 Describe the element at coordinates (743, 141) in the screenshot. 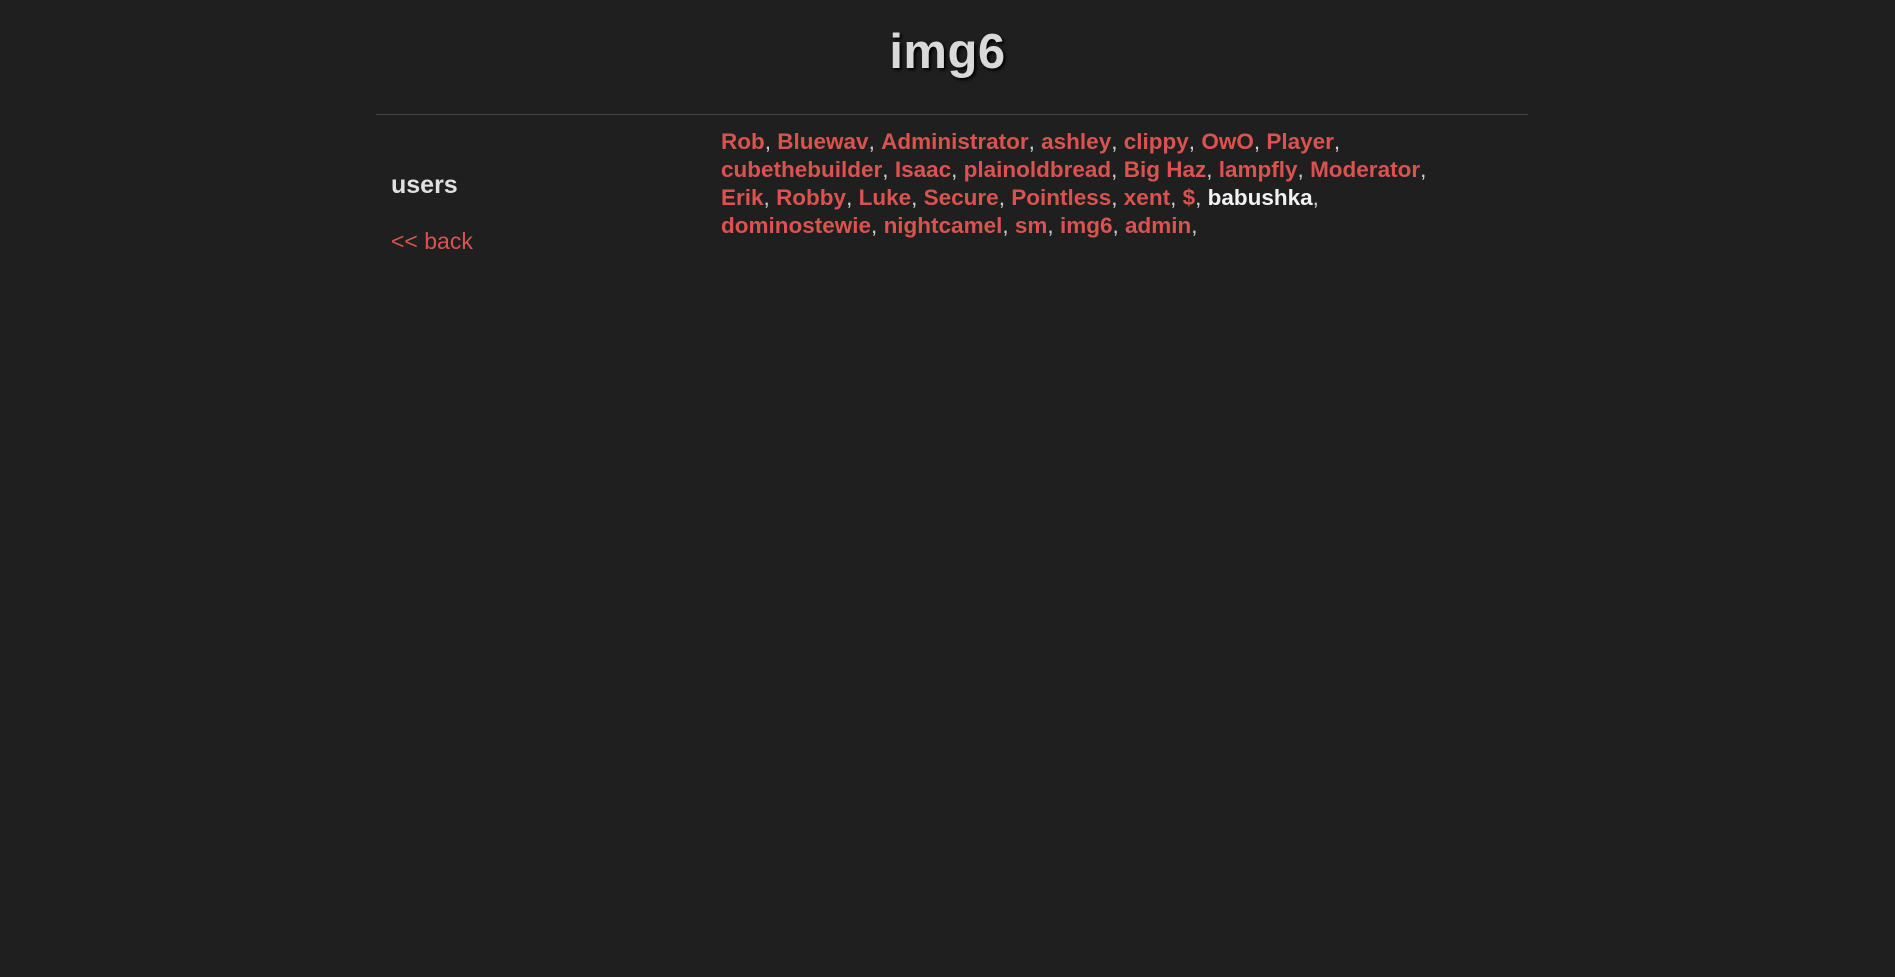

I see `user-link: Rob` at that location.